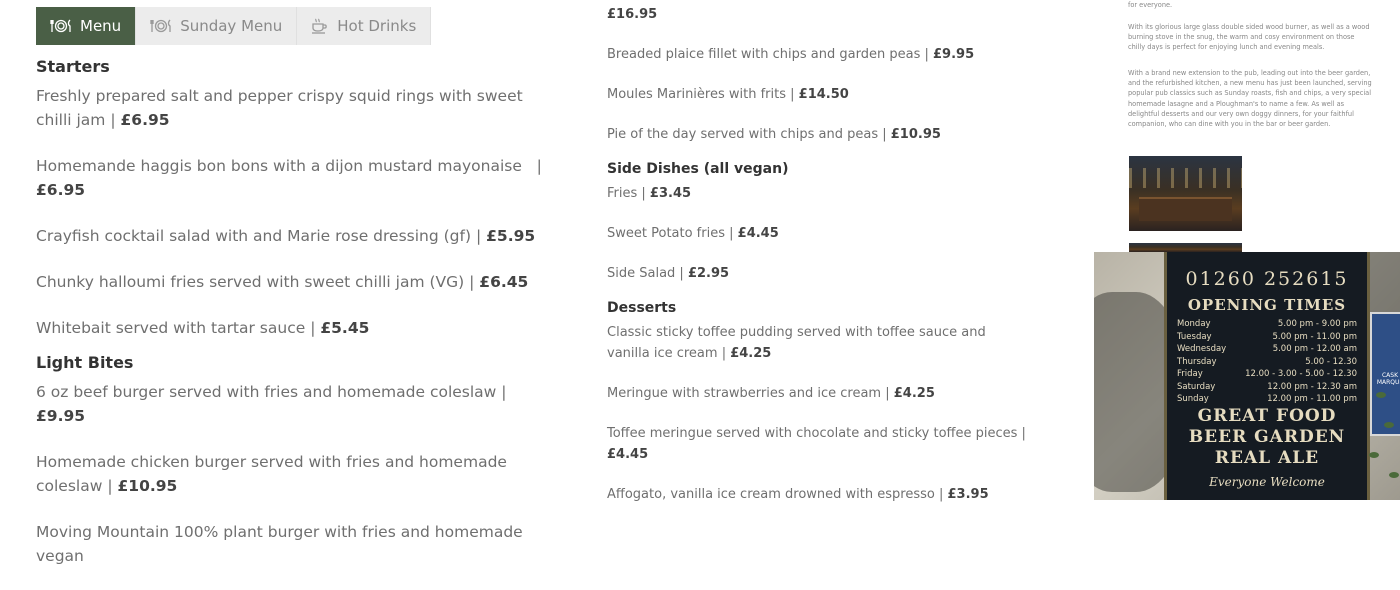 The image size is (1400, 590). Describe the element at coordinates (504, 282) in the screenshot. I see `menu-item-price: £6.45` at that location.